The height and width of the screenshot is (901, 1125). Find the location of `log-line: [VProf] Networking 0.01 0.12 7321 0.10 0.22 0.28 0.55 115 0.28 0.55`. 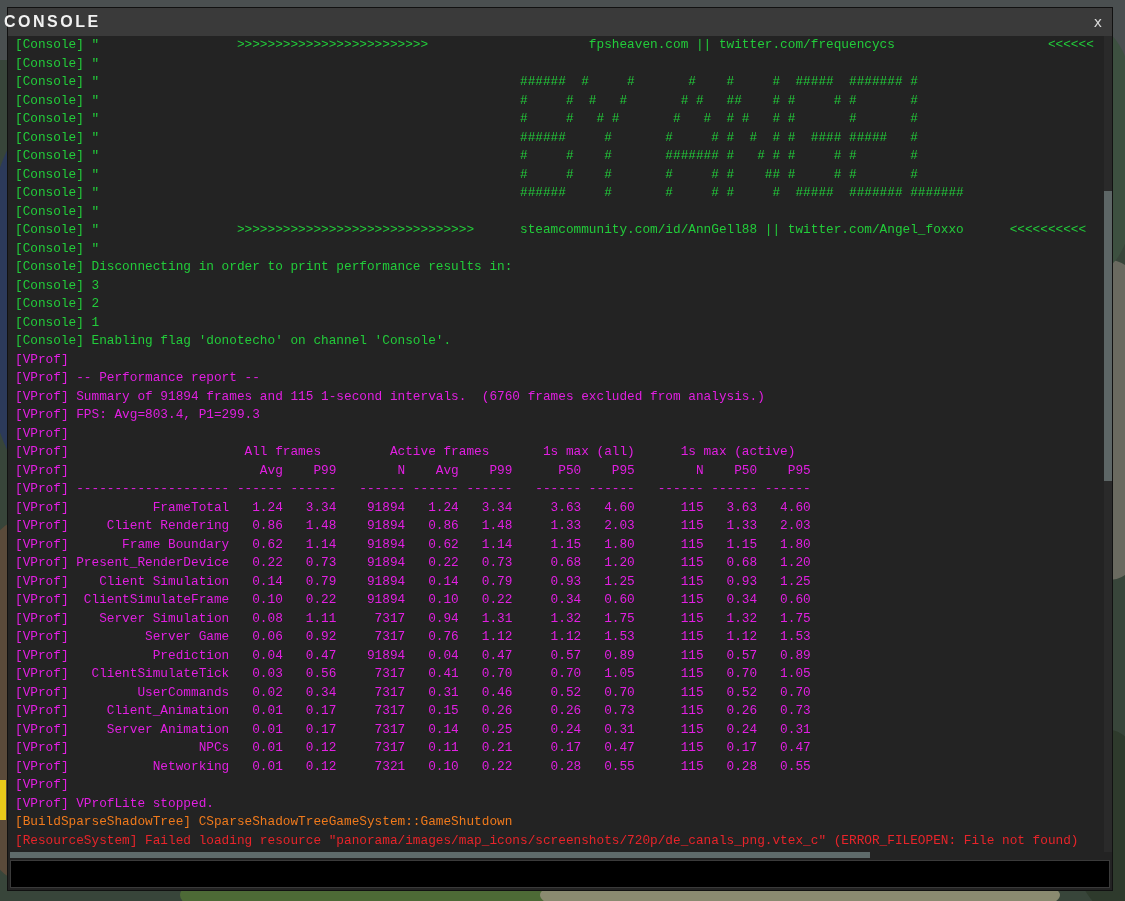

log-line: [VProf] Networking 0.01 0.12 7321 0.10 0.22 0.28 0.55 115 0.28 0.55 is located at coordinates (413, 766).